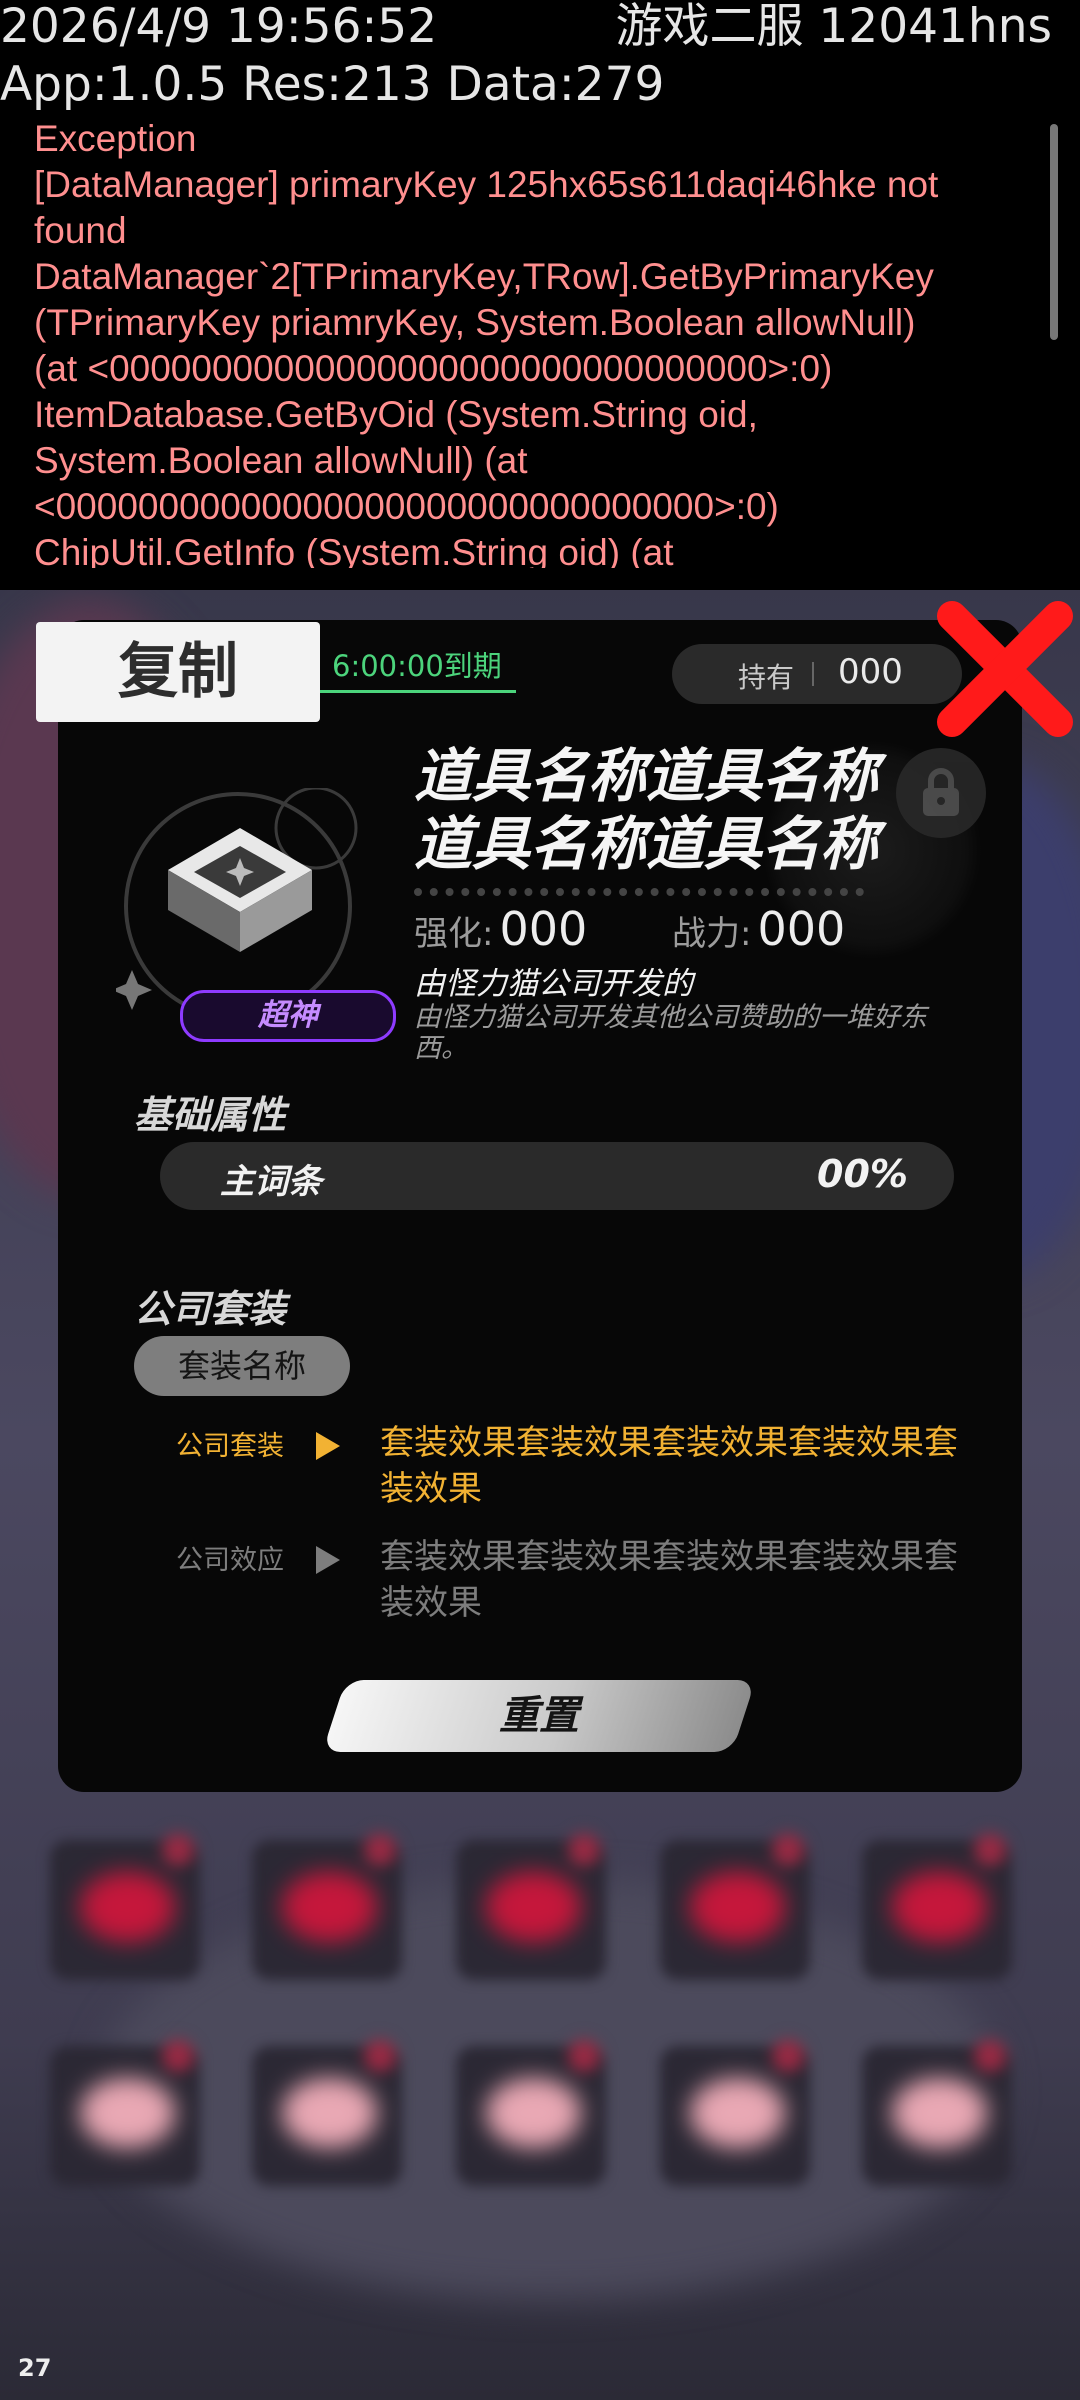 Image resolution: width=1080 pixels, height=2400 pixels. Describe the element at coordinates (833, 27) in the screenshot. I see `debug-server: 游戏二服 12041hns` at that location.